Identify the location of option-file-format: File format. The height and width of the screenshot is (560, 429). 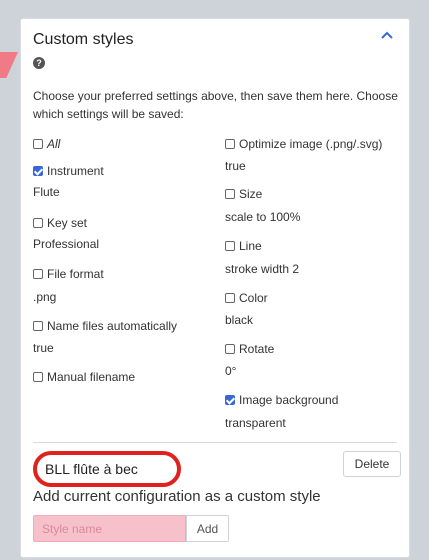
(68, 274).